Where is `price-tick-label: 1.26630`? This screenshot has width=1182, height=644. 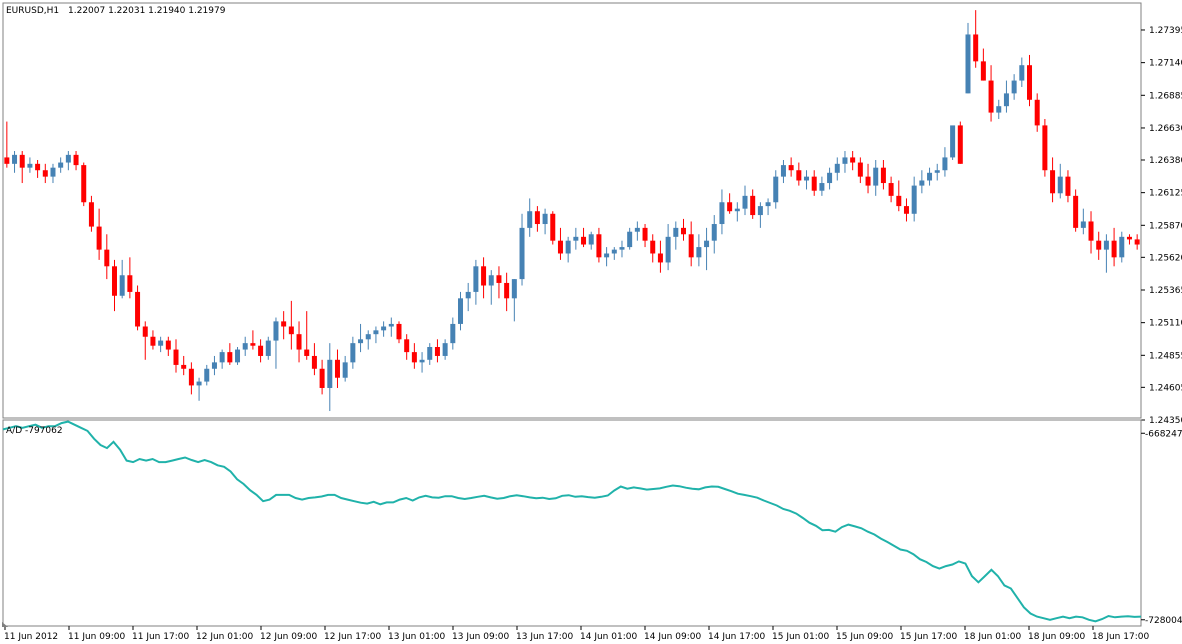
price-tick-label: 1.26630 is located at coordinates (1165, 129).